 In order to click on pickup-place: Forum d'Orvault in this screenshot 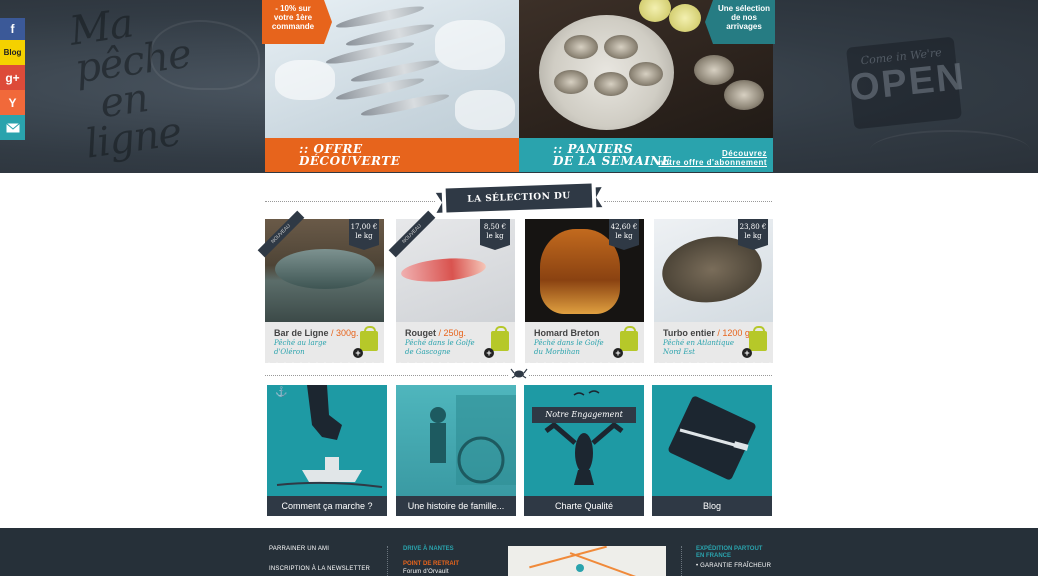, I will do `click(426, 572)`.